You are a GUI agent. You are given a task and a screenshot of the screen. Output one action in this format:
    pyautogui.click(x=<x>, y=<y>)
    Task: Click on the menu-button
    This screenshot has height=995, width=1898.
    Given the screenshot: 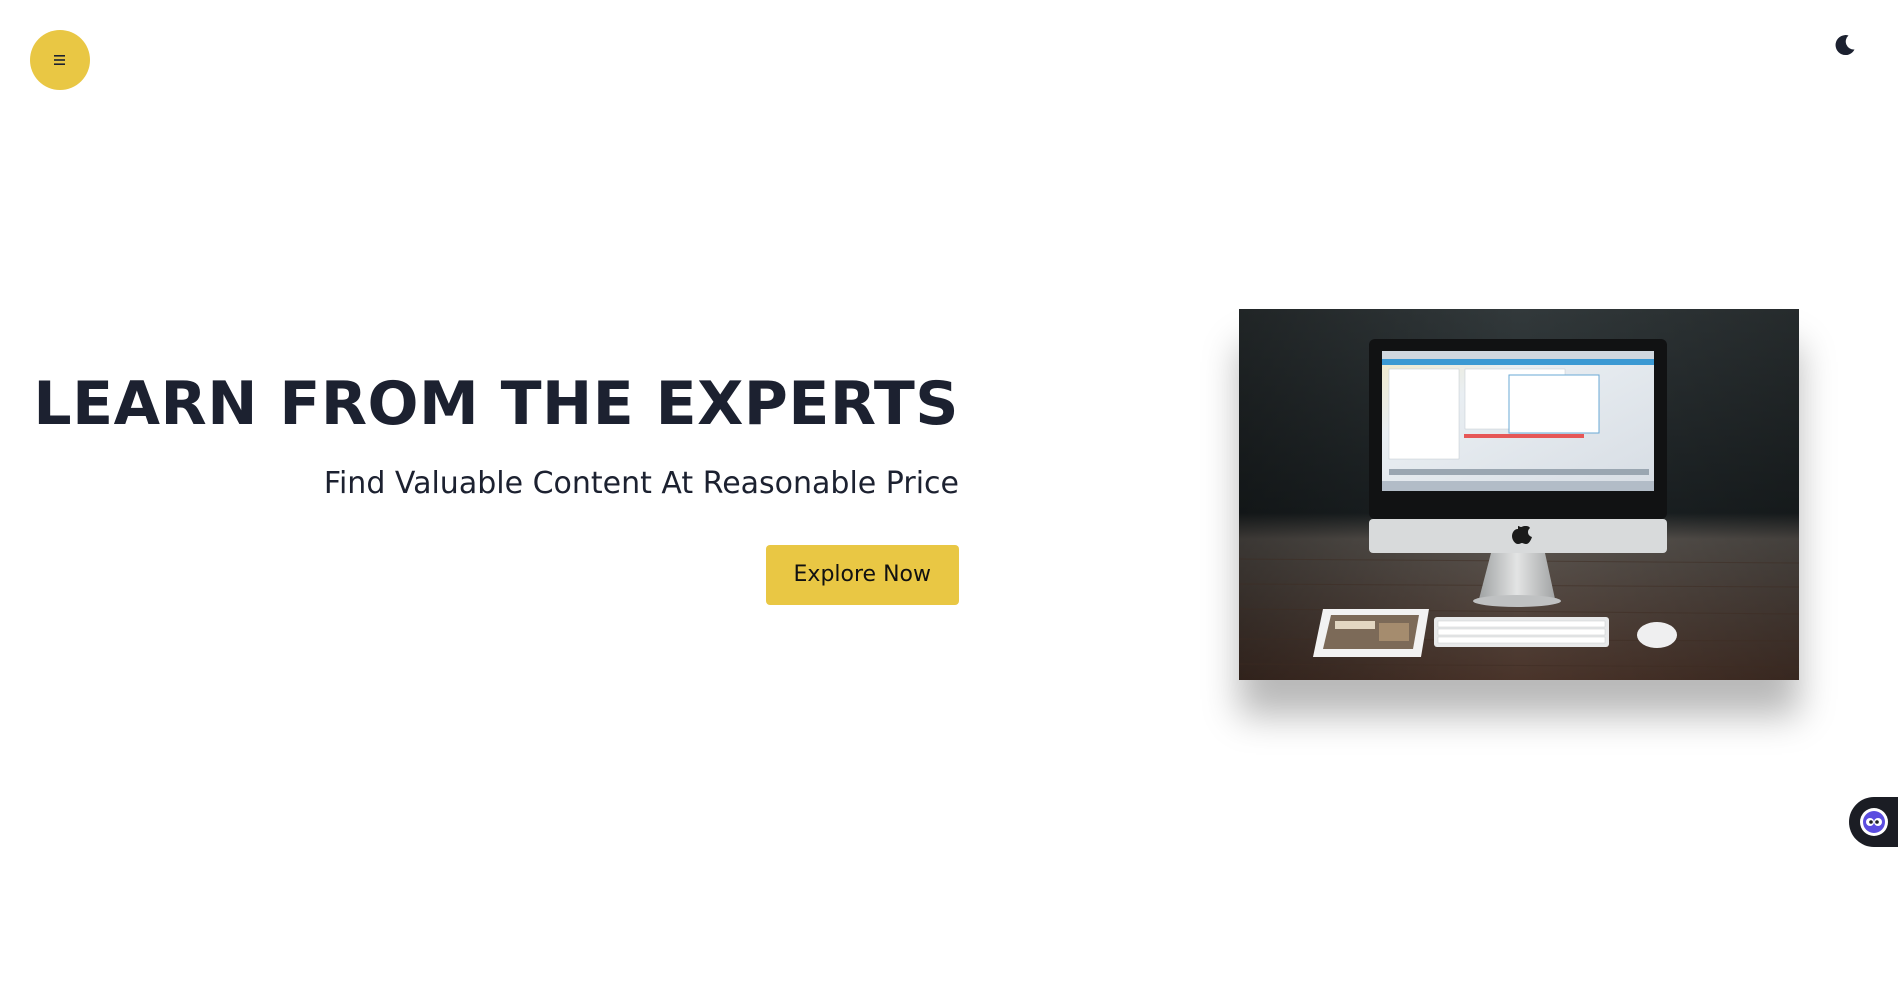 What is the action you would take?
    pyautogui.click(x=60, y=60)
    